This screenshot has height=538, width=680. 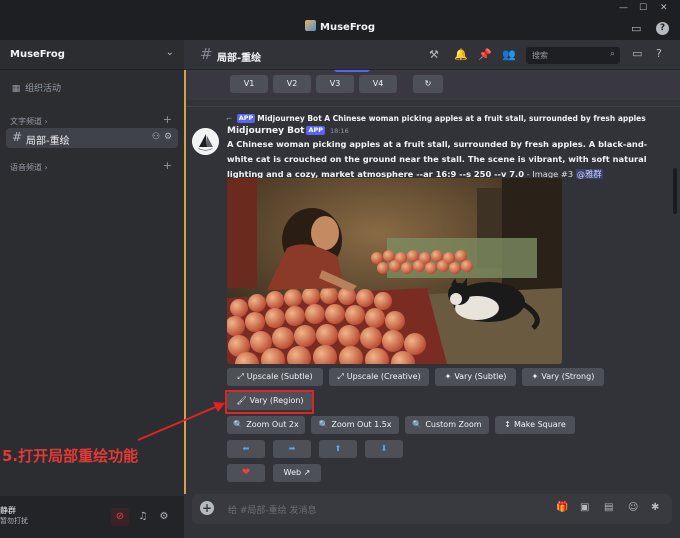 What do you see at coordinates (355, 425) in the screenshot?
I see `zoom-out-1-5x-button: 🔍 Zoom Out 1.5x` at bounding box center [355, 425].